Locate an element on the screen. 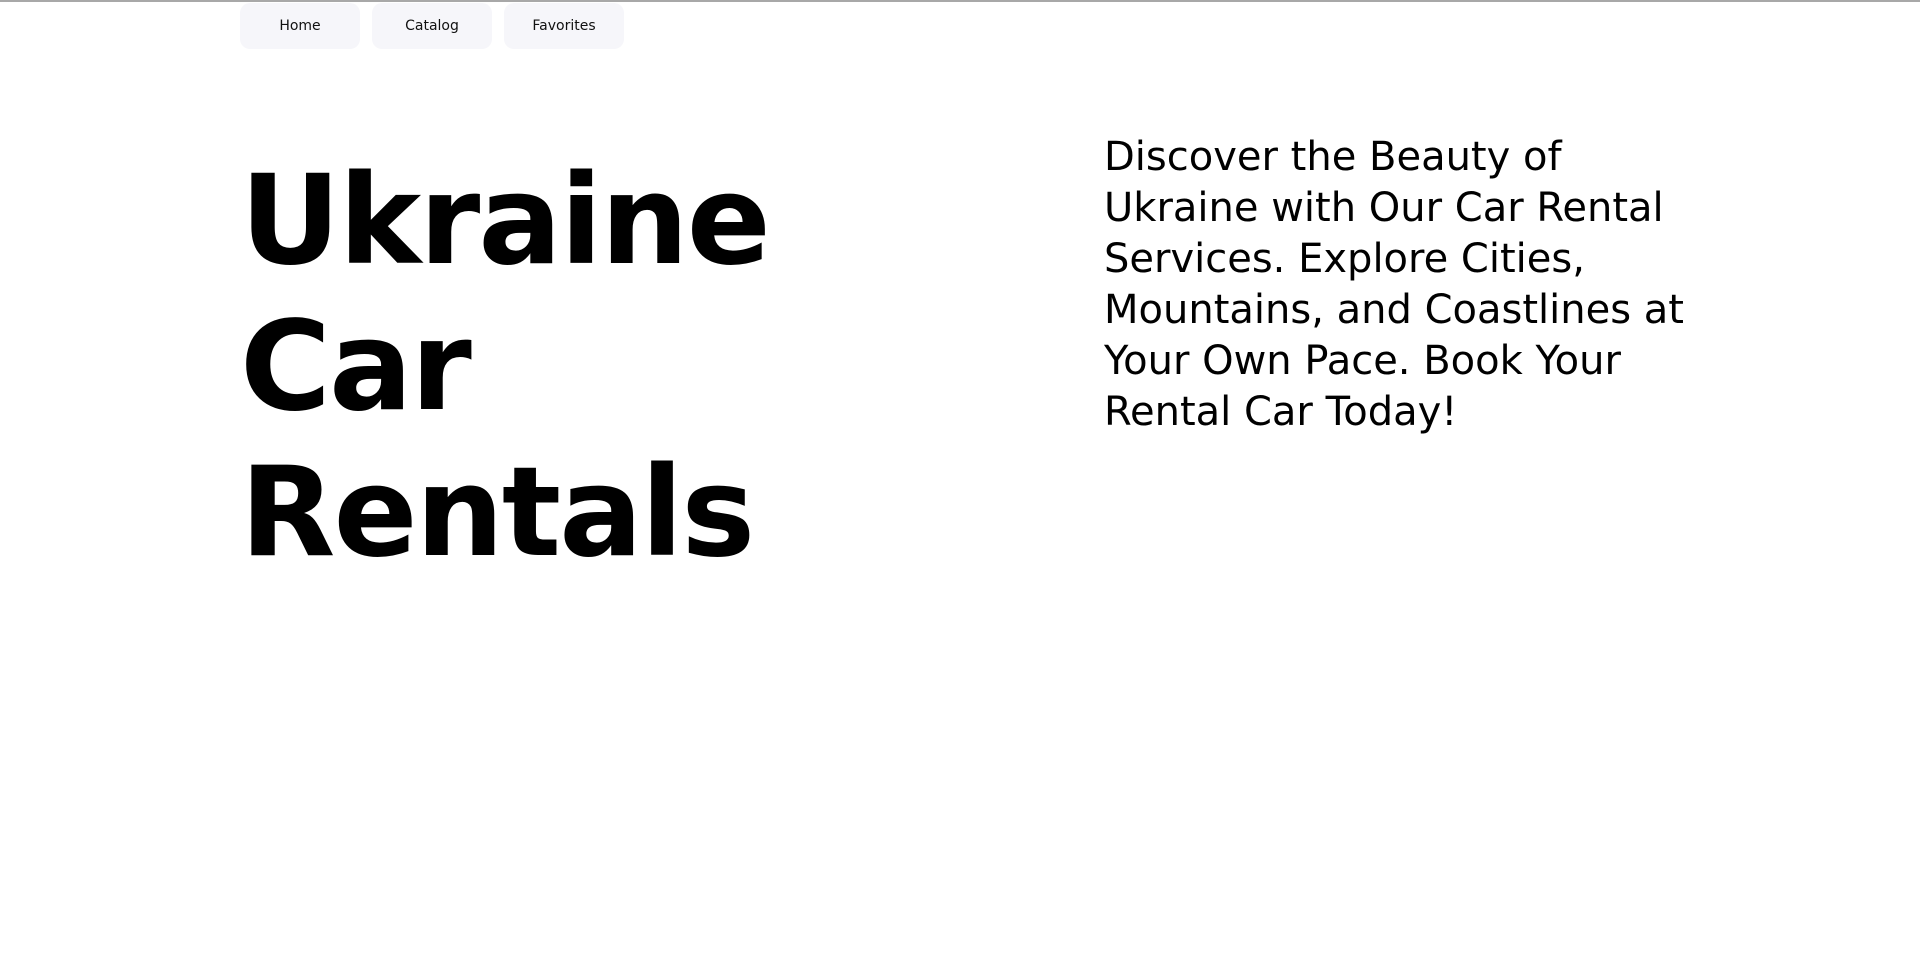  main-nav: Home Catalog Favorites is located at coordinates (432, 26).